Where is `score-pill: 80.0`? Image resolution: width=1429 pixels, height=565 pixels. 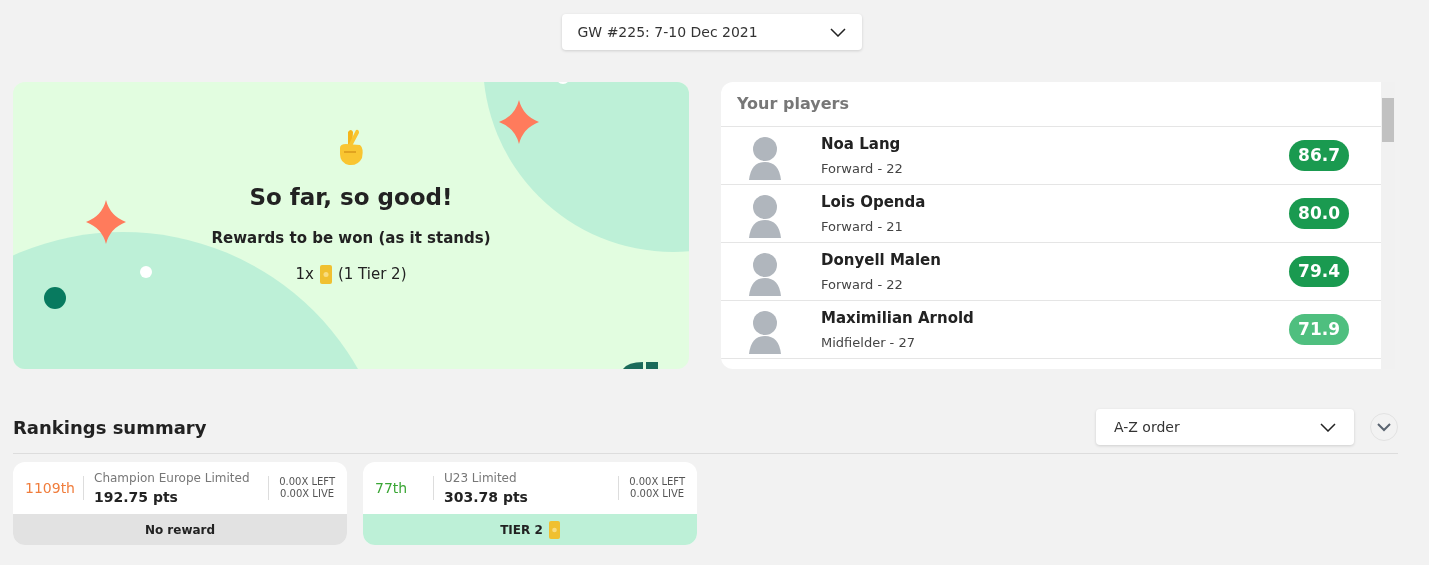 score-pill: 80.0 is located at coordinates (1319, 213).